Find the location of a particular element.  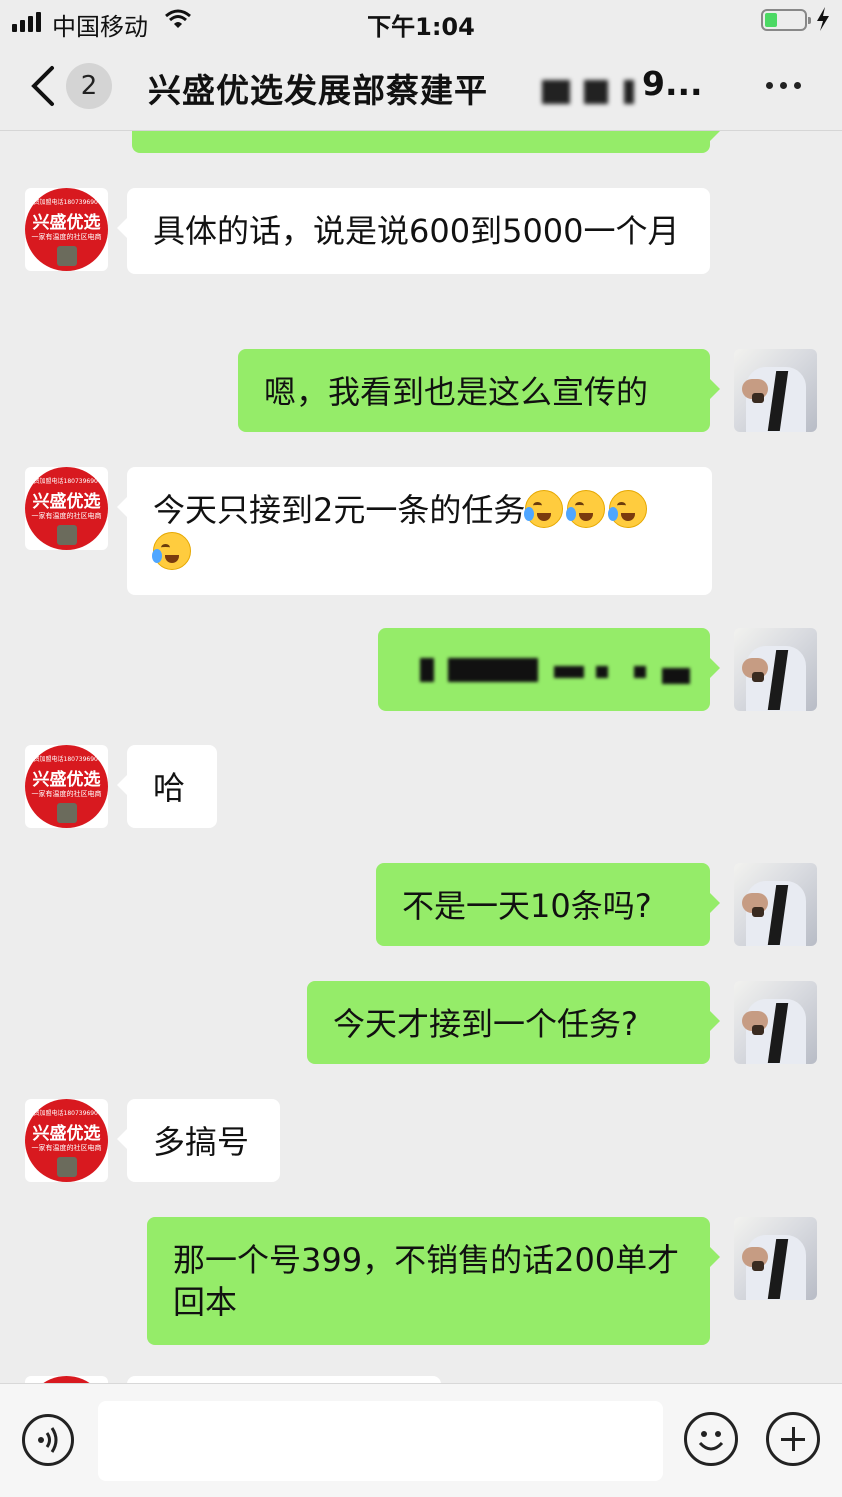

input-bar is located at coordinates (421, 1440).